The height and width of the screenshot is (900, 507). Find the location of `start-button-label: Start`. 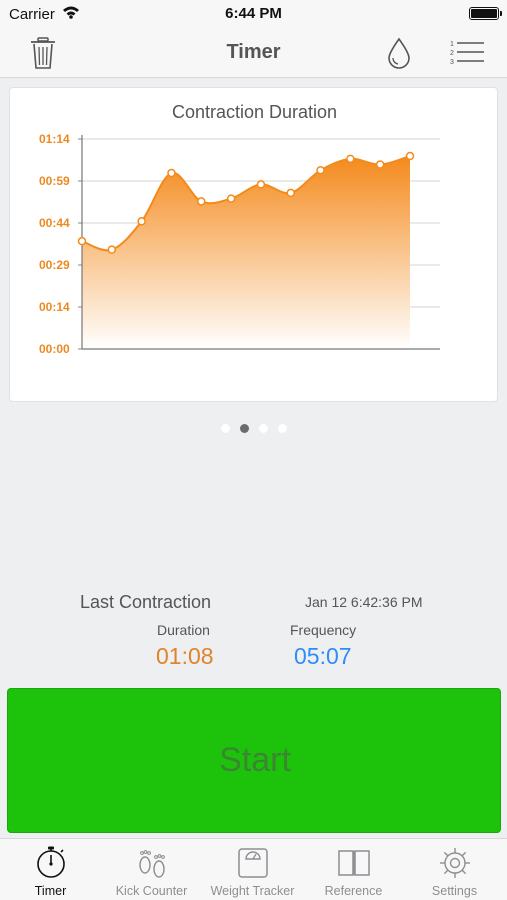

start-button-label: Start is located at coordinates (255, 760).